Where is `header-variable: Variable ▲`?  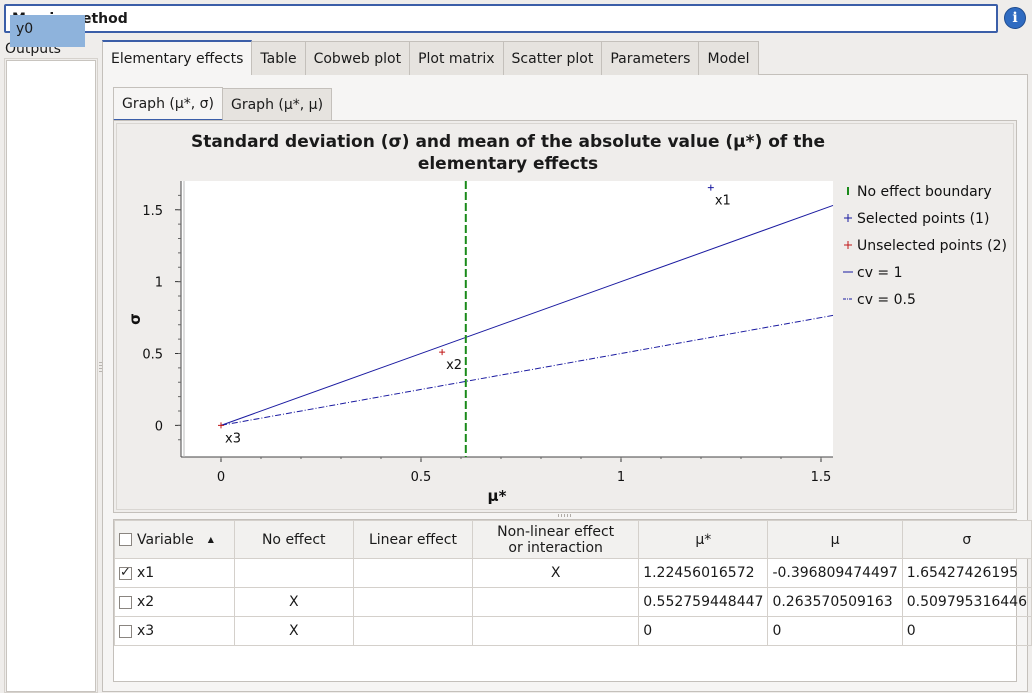
header-variable: Variable ▲ is located at coordinates (174, 539).